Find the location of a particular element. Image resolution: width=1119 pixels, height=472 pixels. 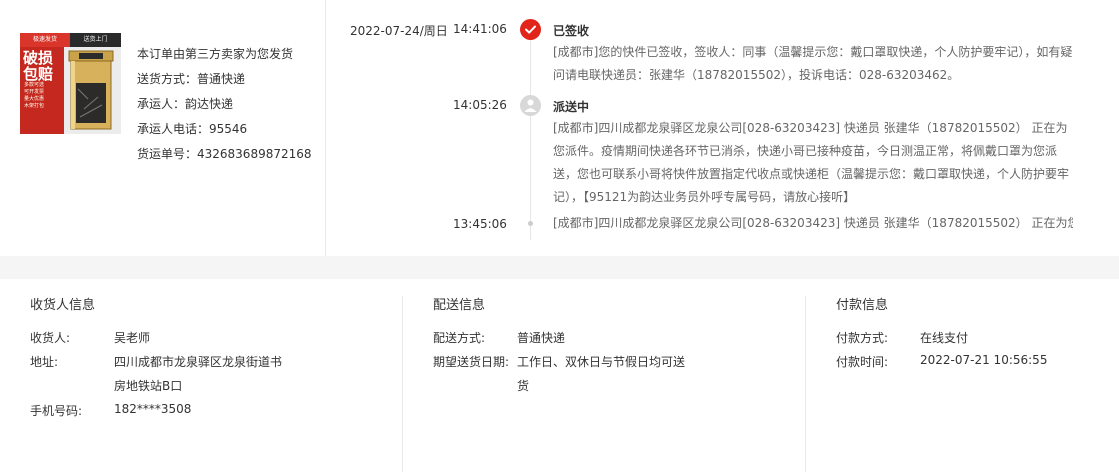

trash-bin-illustration is located at coordinates (91, 90).